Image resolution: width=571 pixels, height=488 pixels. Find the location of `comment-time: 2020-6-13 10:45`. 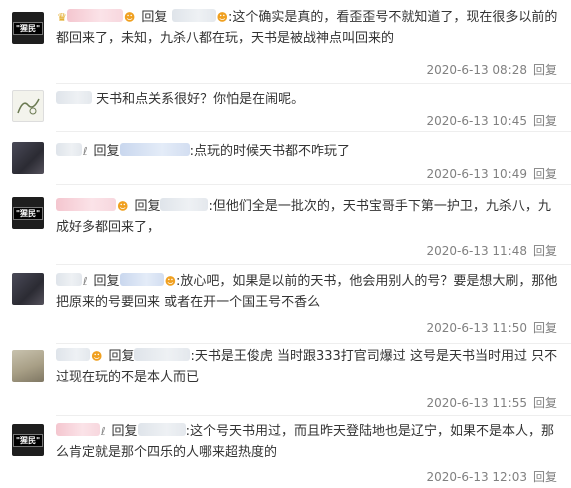

comment-time: 2020-6-13 10:45 is located at coordinates (476, 121).